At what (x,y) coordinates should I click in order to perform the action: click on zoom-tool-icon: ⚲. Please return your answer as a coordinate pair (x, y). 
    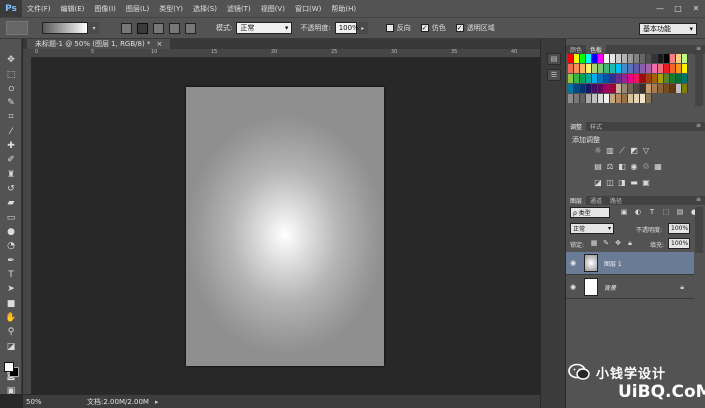
    Looking at the image, I should click on (11, 331).